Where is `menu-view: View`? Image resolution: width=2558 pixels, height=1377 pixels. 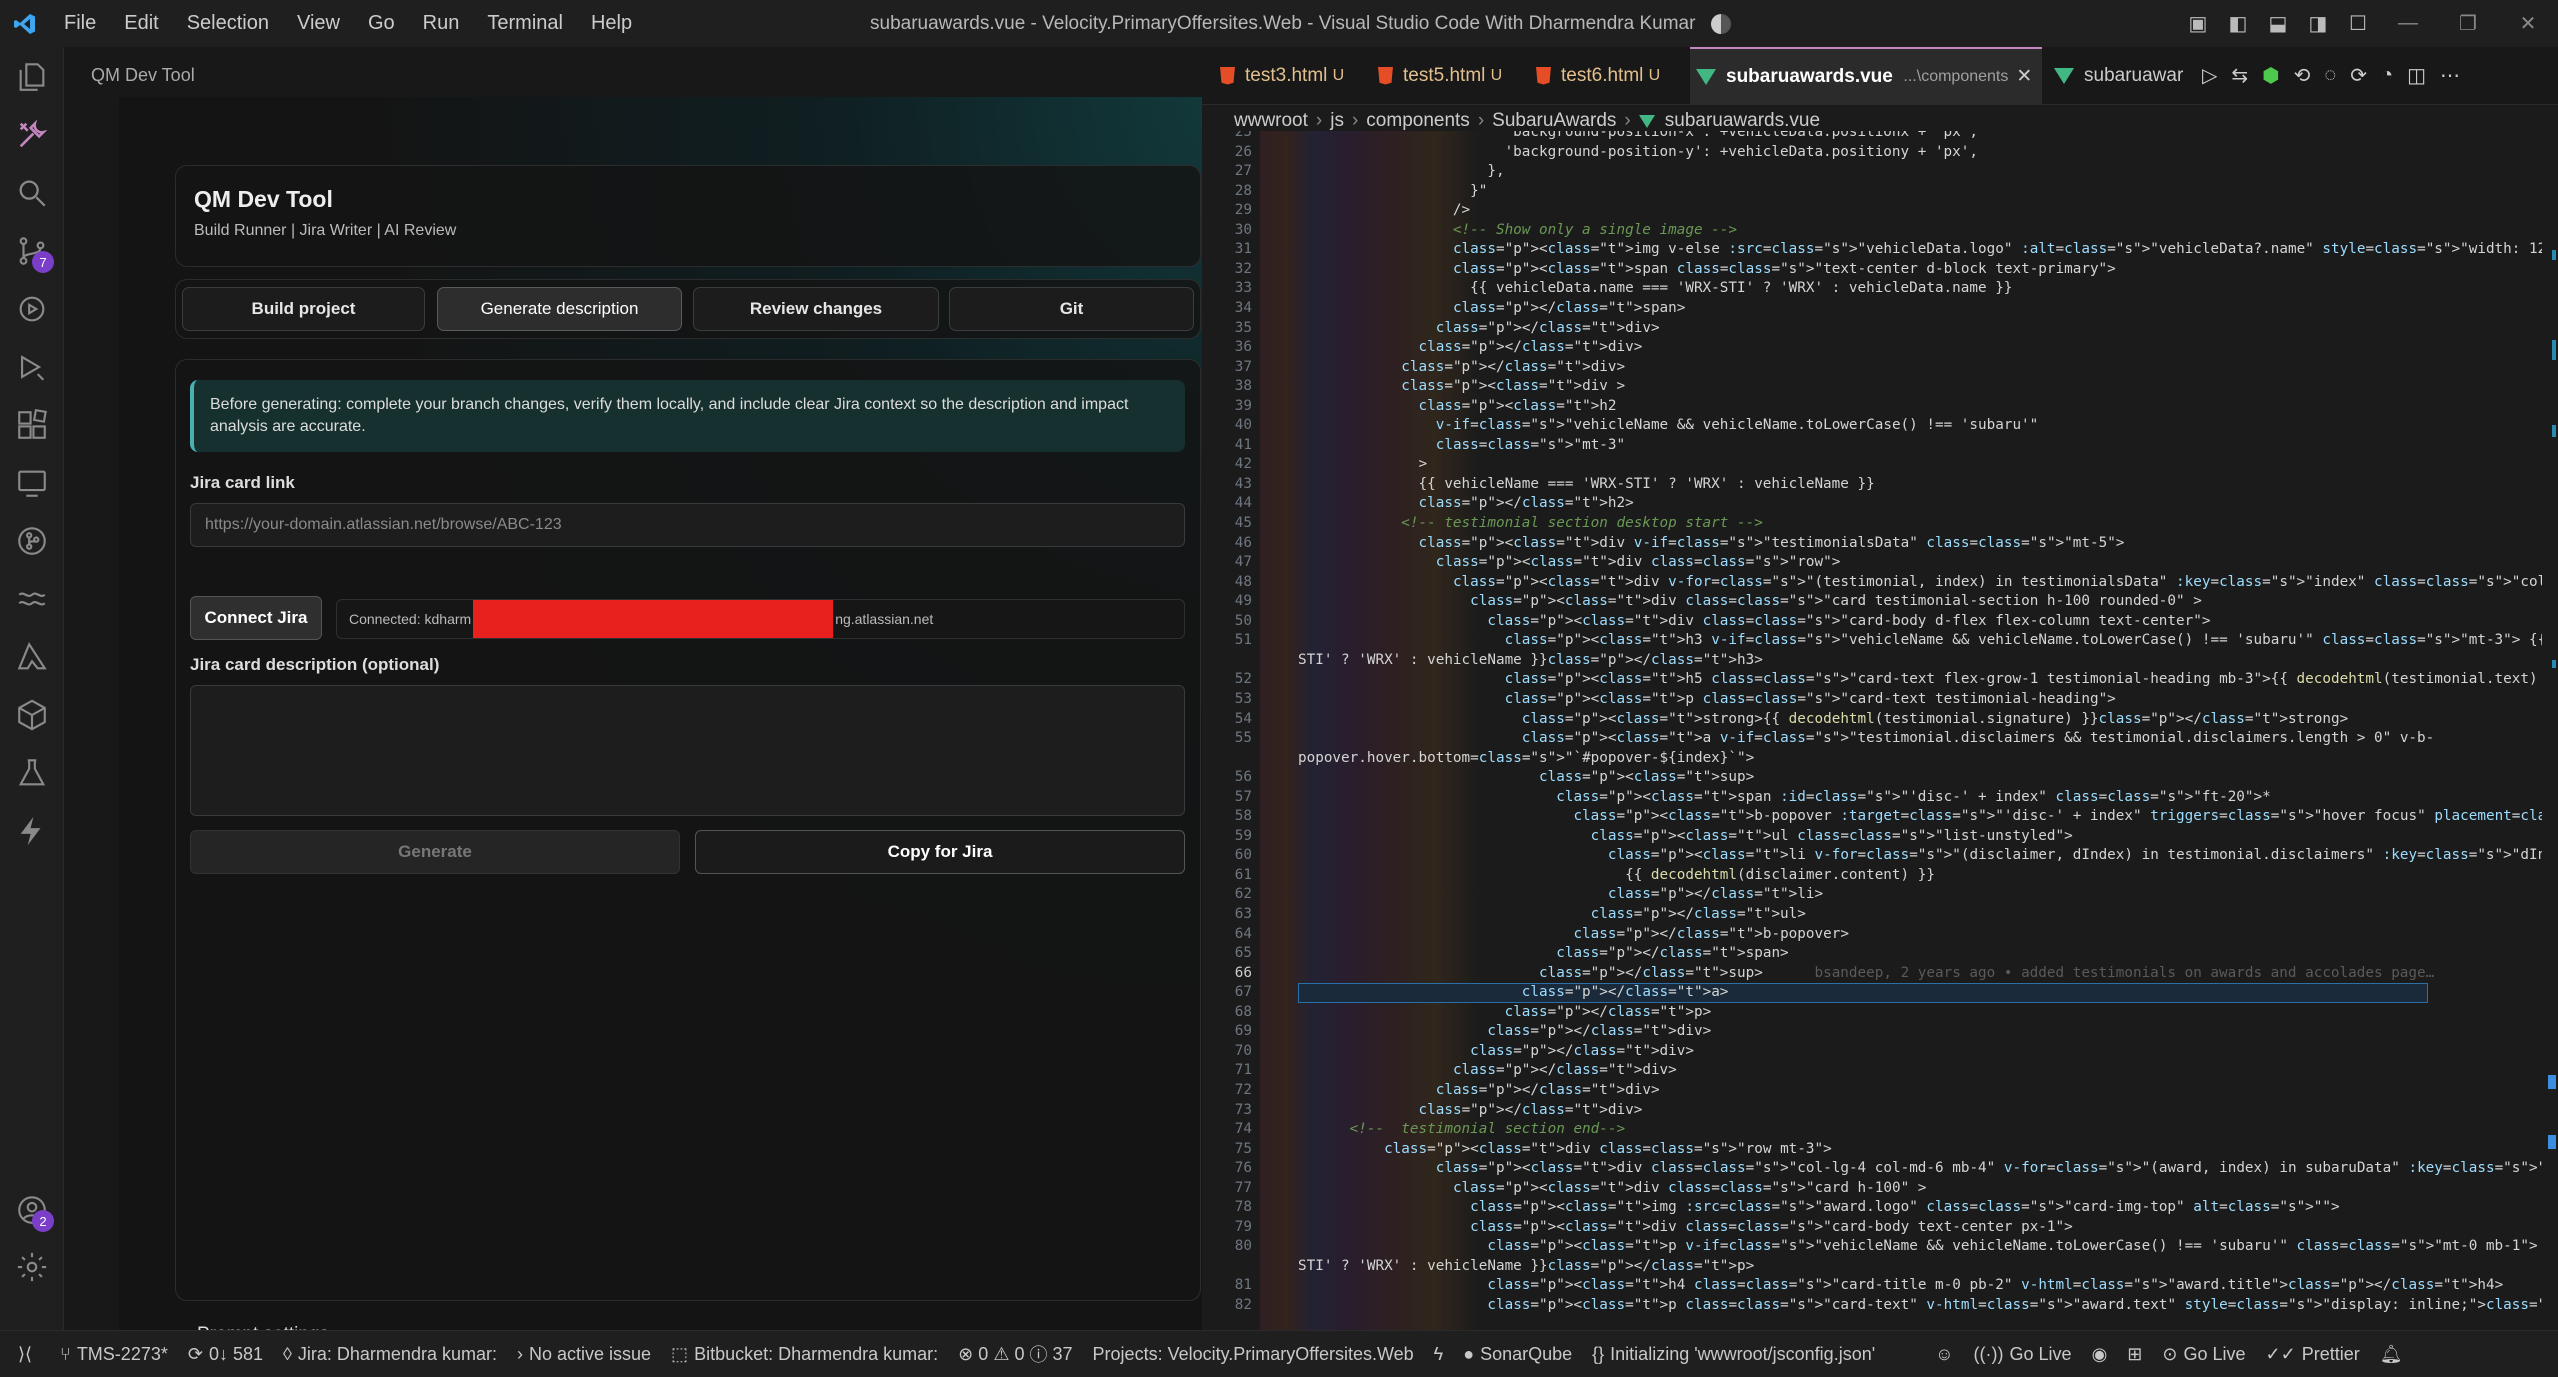
menu-view: View is located at coordinates (318, 23).